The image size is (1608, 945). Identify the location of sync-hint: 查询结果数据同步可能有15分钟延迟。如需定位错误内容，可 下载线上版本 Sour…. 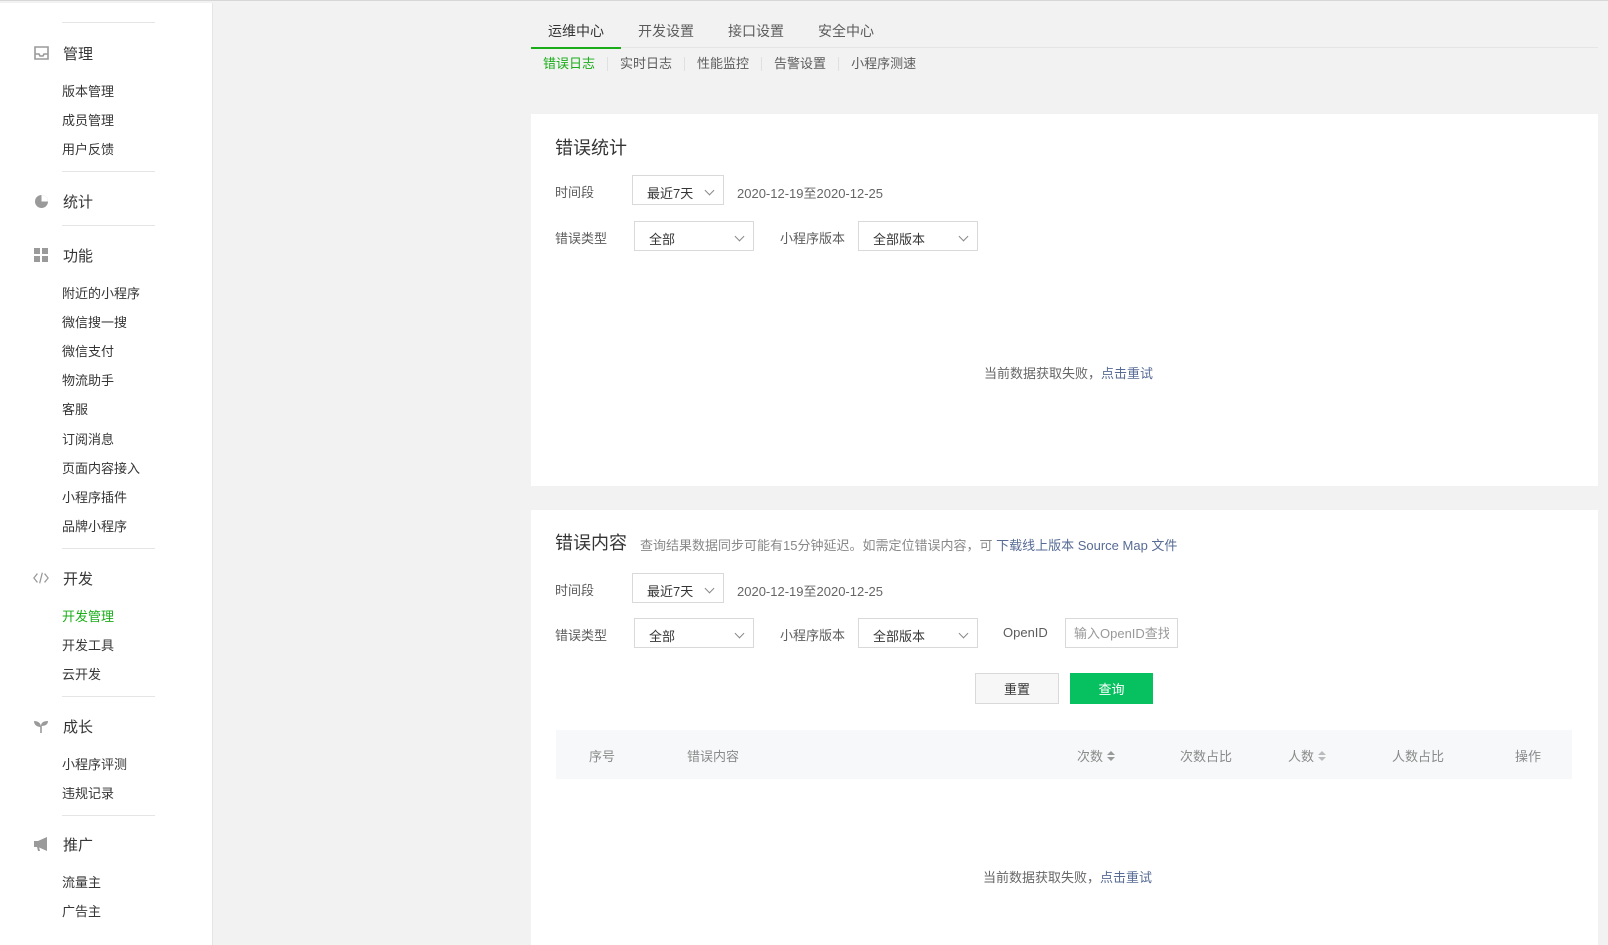
(908, 544).